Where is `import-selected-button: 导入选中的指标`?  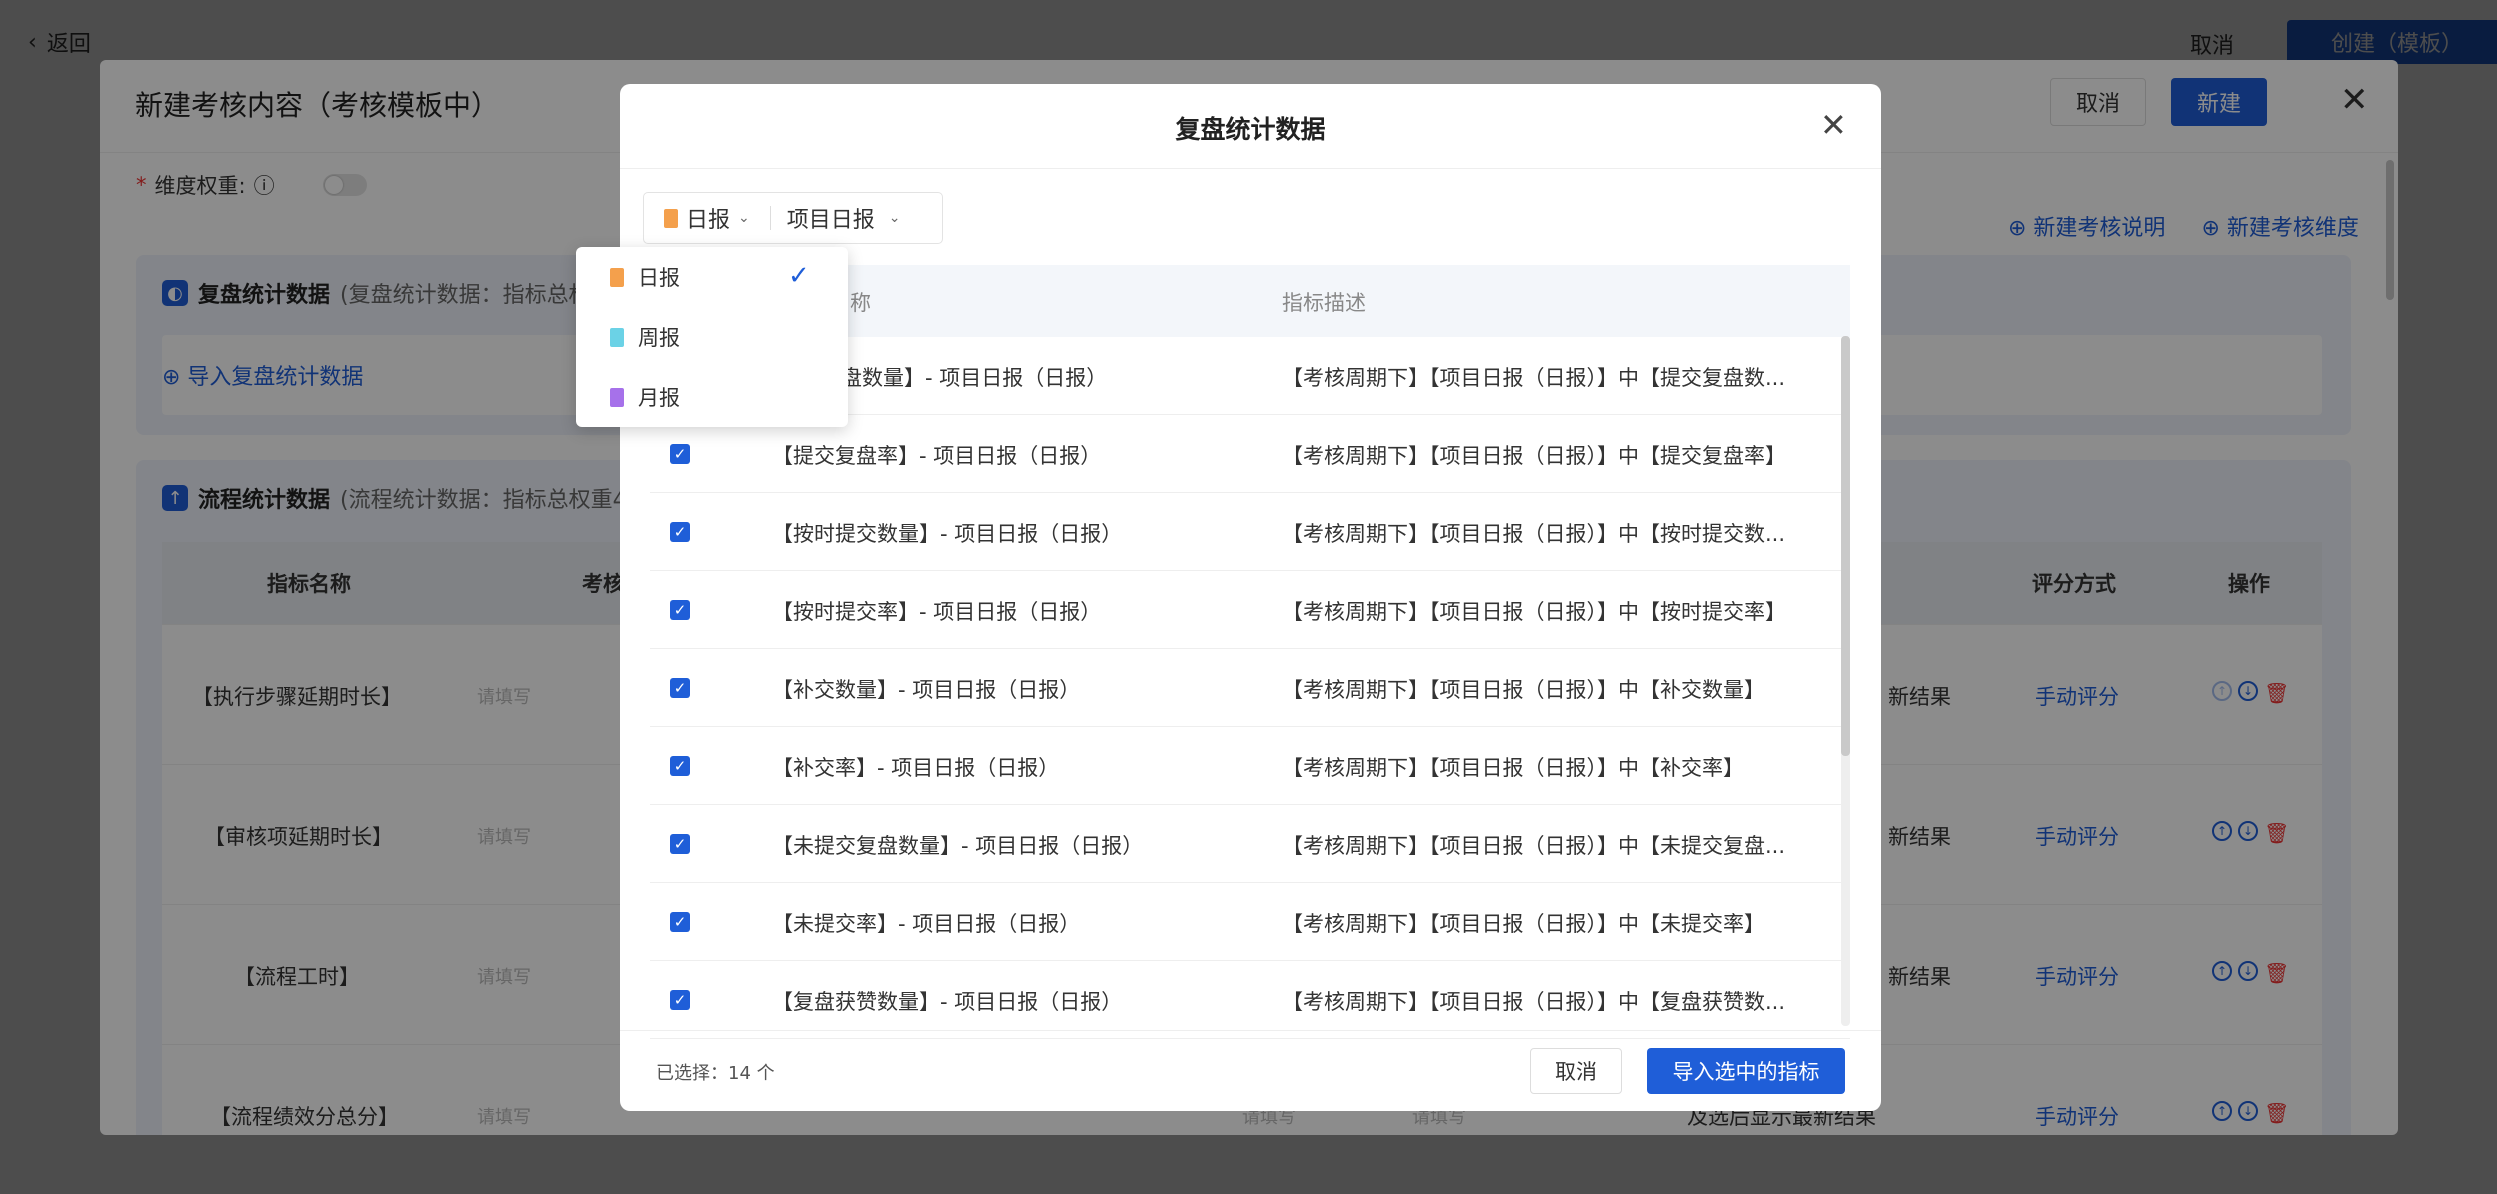
import-selected-button: 导入选中的指标 is located at coordinates (1746, 1071).